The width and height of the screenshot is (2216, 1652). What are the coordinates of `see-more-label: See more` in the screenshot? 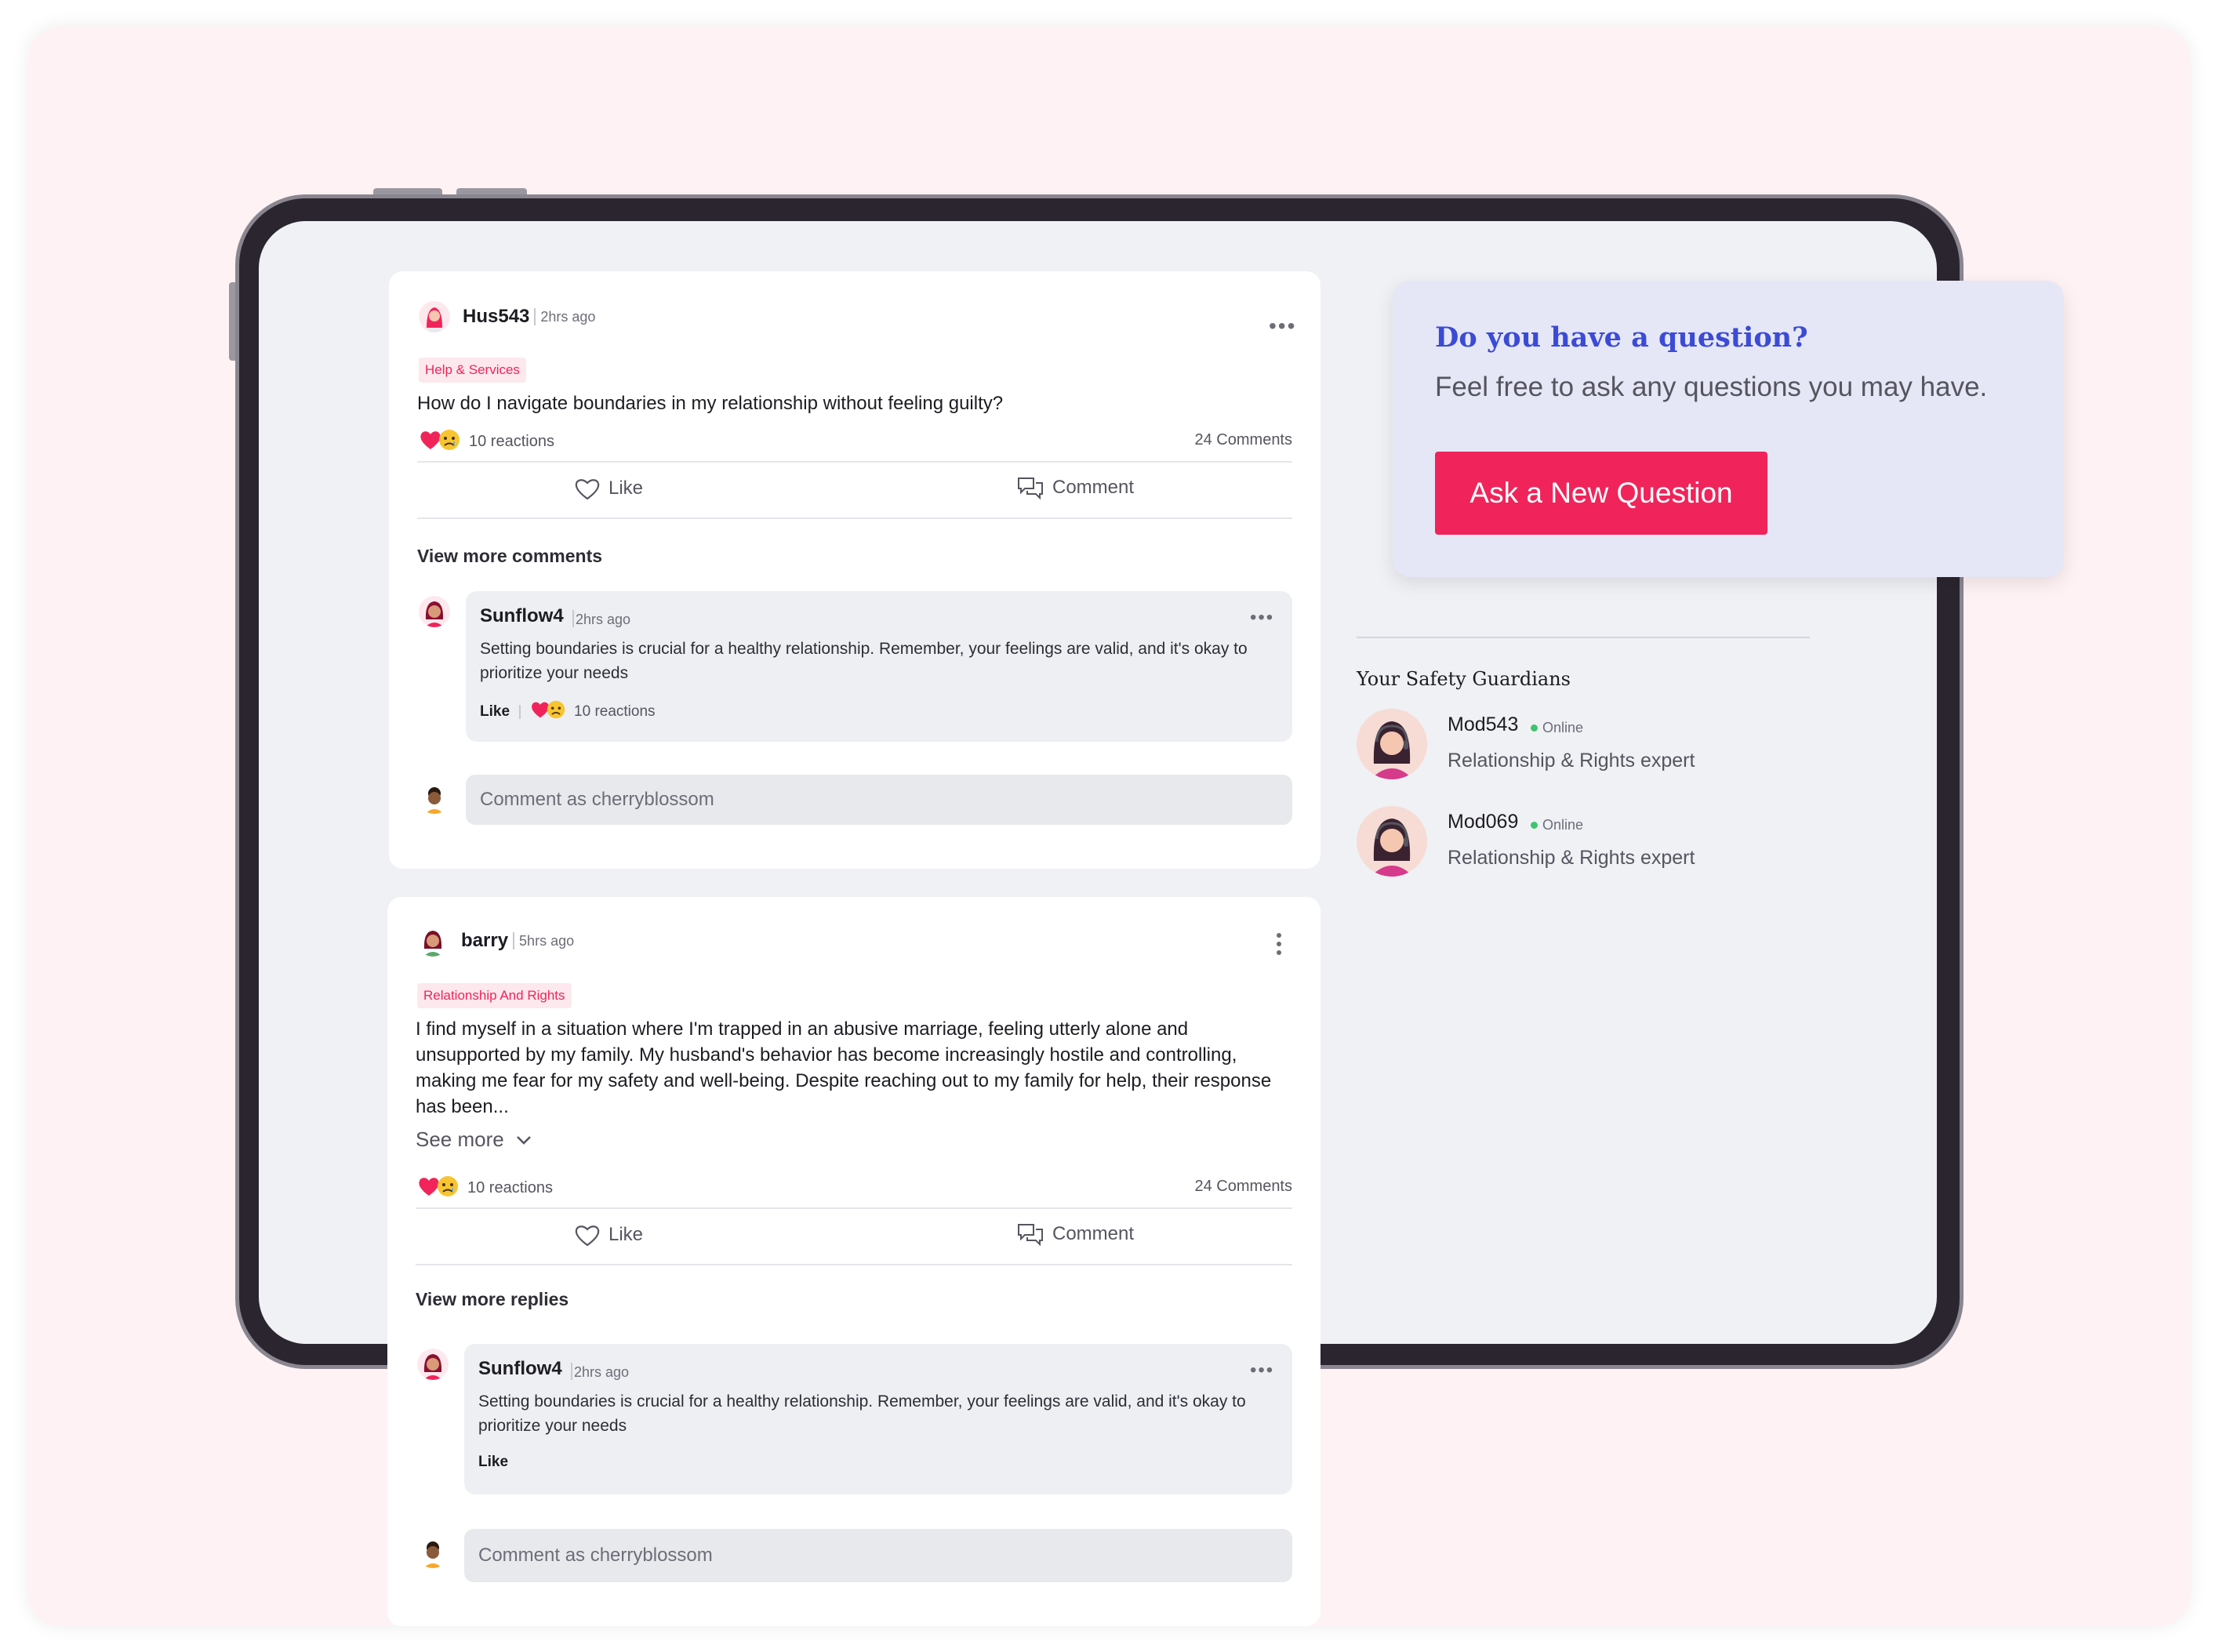 It's located at (460, 1139).